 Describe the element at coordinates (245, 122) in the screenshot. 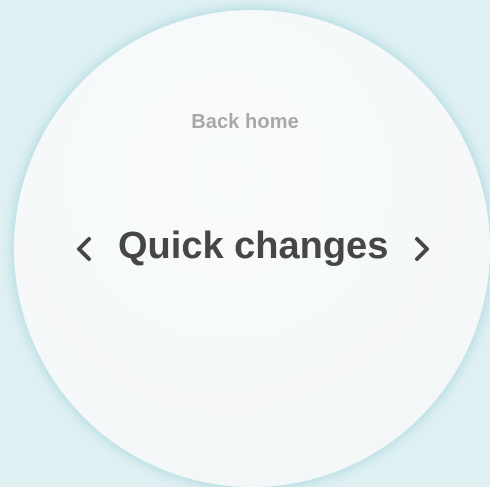

I see `back-home-link: Back home` at that location.